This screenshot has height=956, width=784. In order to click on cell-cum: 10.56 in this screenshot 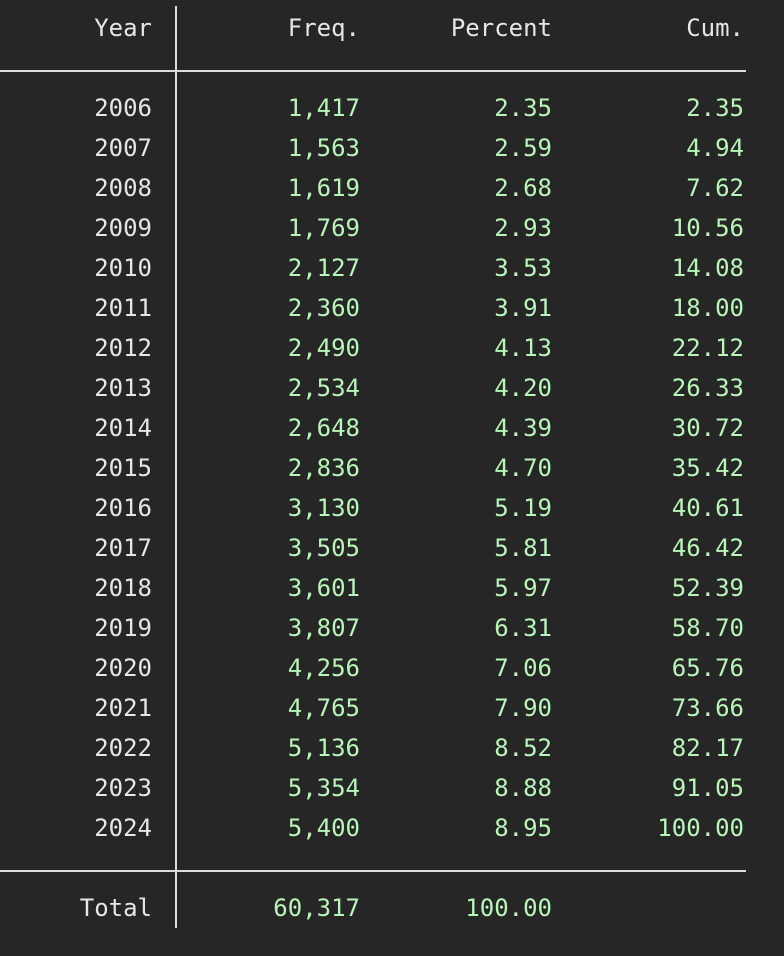, I will do `click(707, 228)`.